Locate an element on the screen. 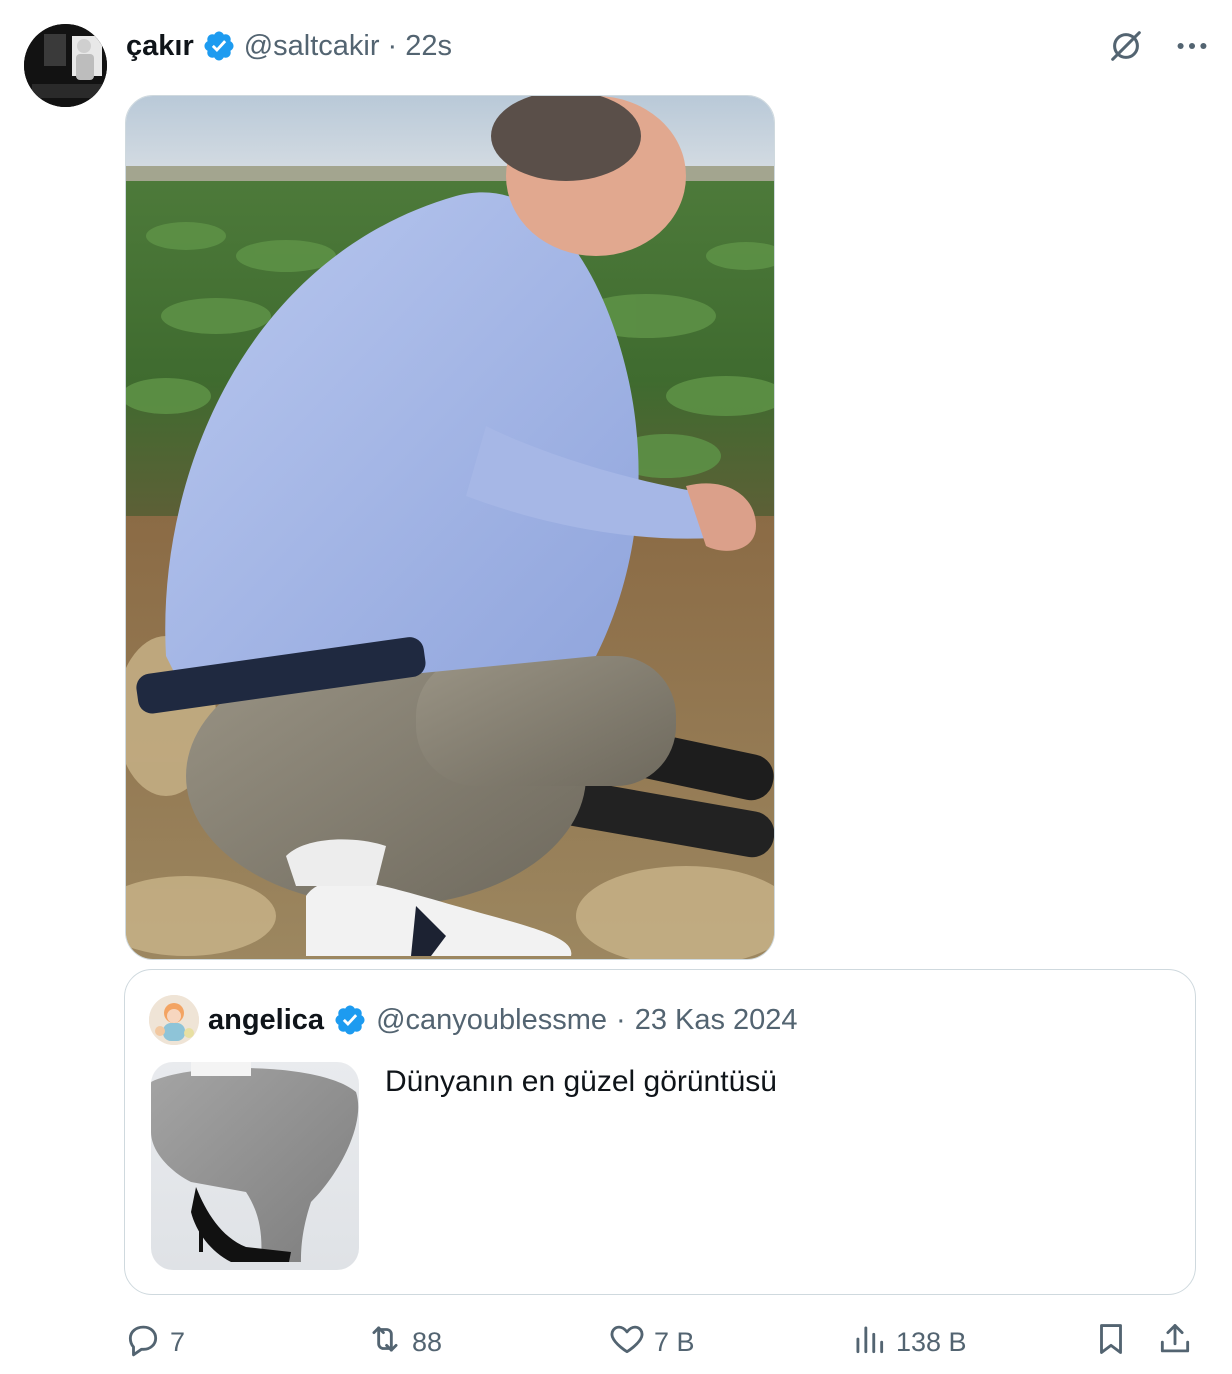 This screenshot has width=1232, height=1374. verified-badge-icon is located at coordinates (219, 46).